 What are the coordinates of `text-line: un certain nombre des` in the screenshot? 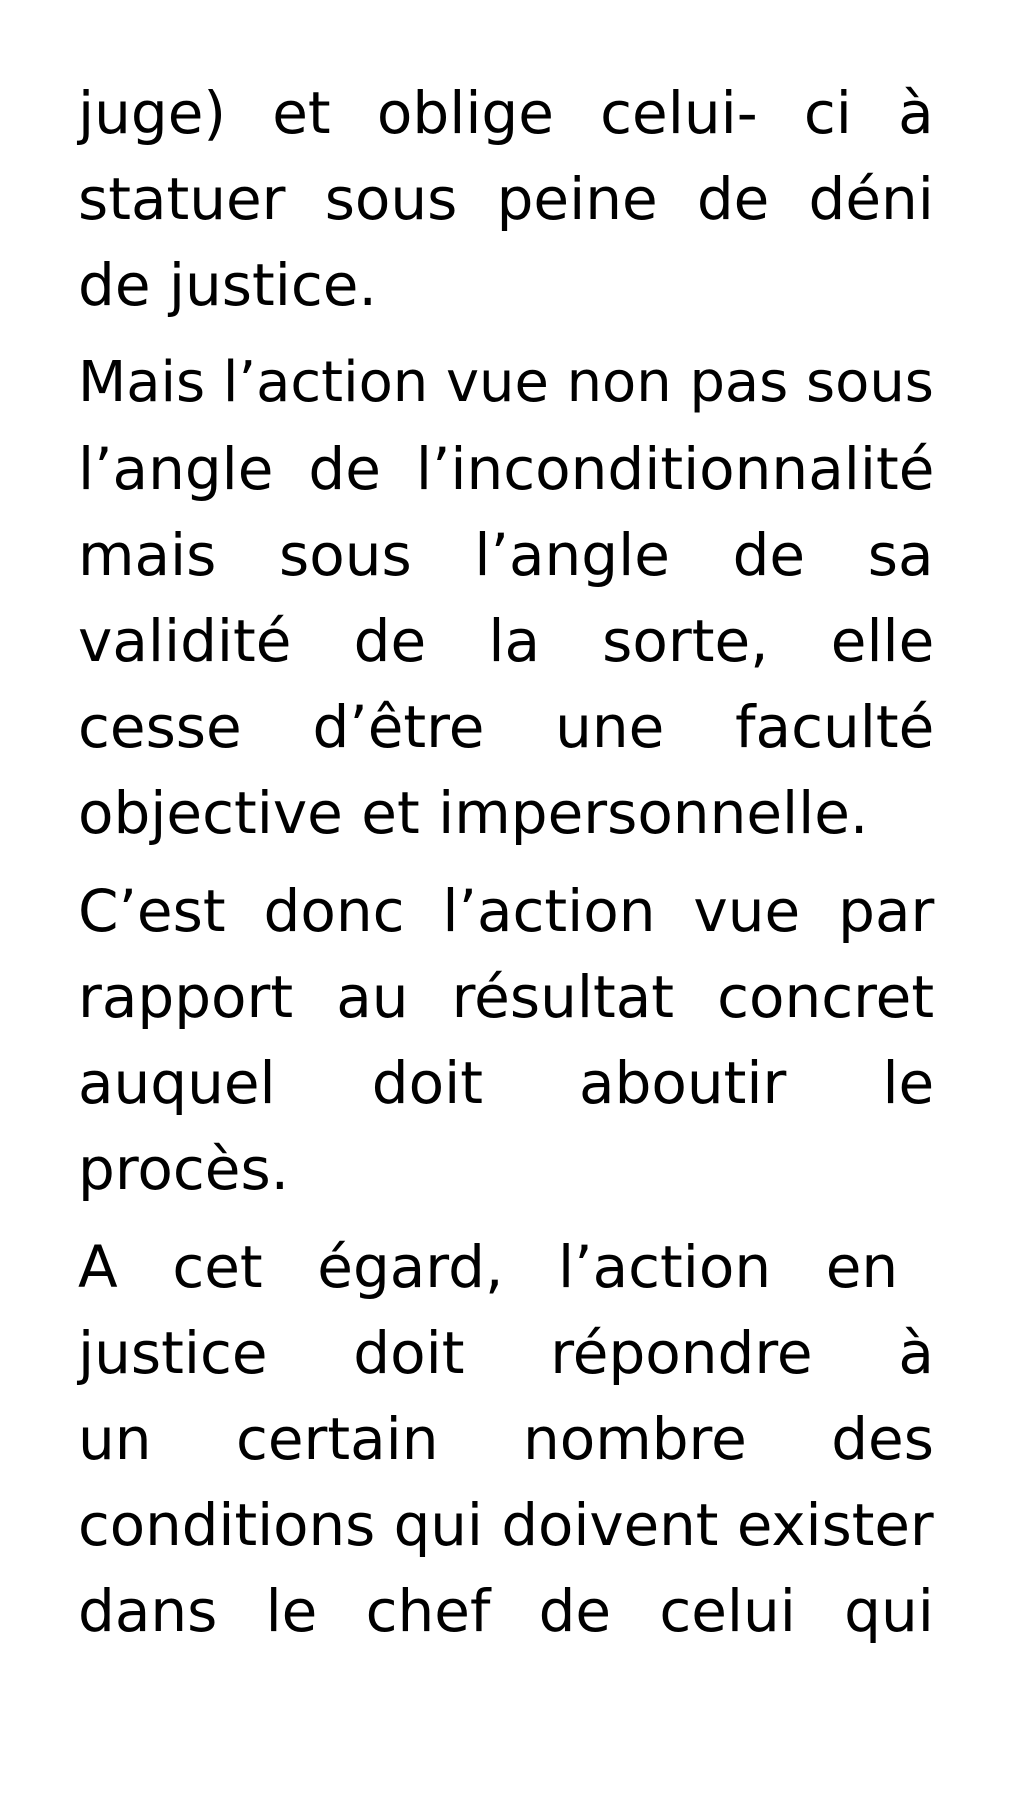 It's located at (506, 1439).